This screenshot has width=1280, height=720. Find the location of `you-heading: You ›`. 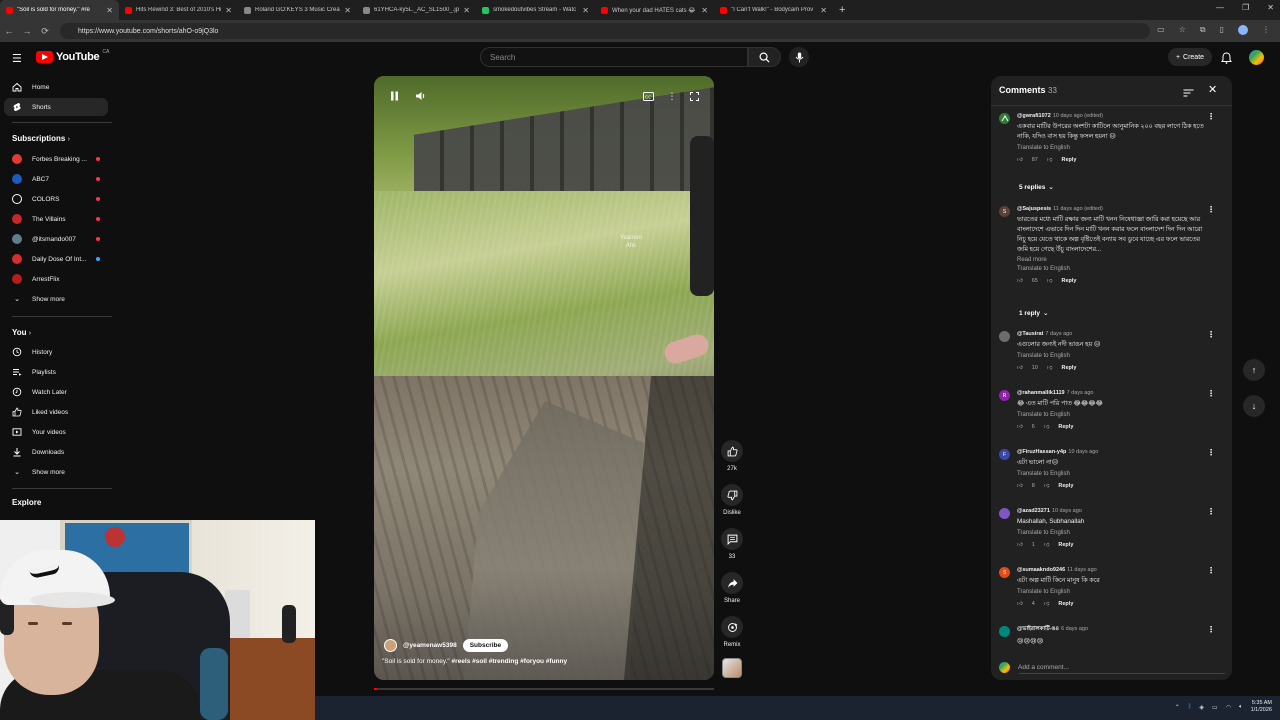

you-heading: You › is located at coordinates (21, 332).